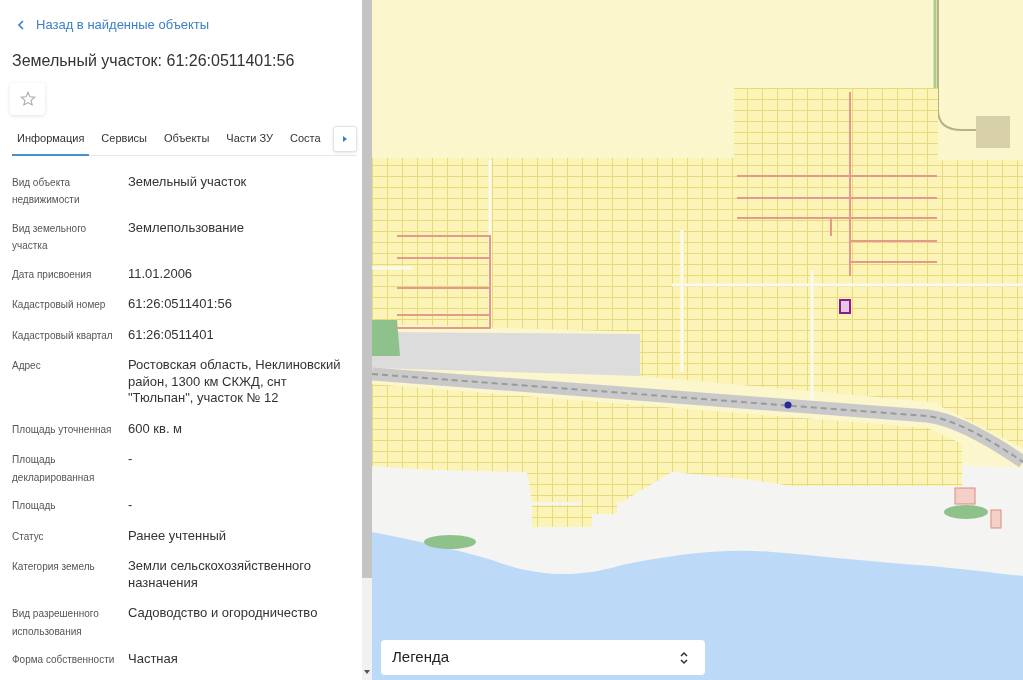 This screenshot has width=1023, height=680. I want to click on tabs-scroll-button, so click(345, 138).